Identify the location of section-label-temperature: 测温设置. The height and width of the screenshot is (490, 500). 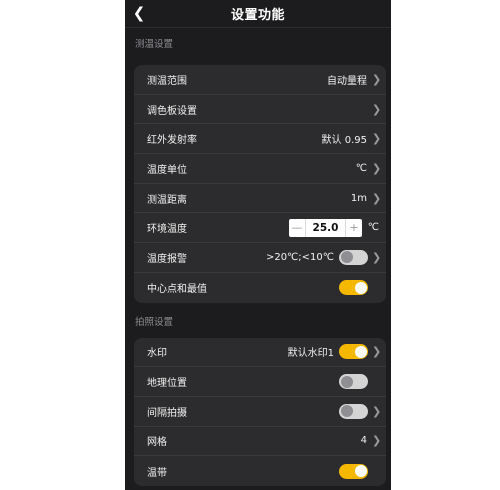
(154, 44).